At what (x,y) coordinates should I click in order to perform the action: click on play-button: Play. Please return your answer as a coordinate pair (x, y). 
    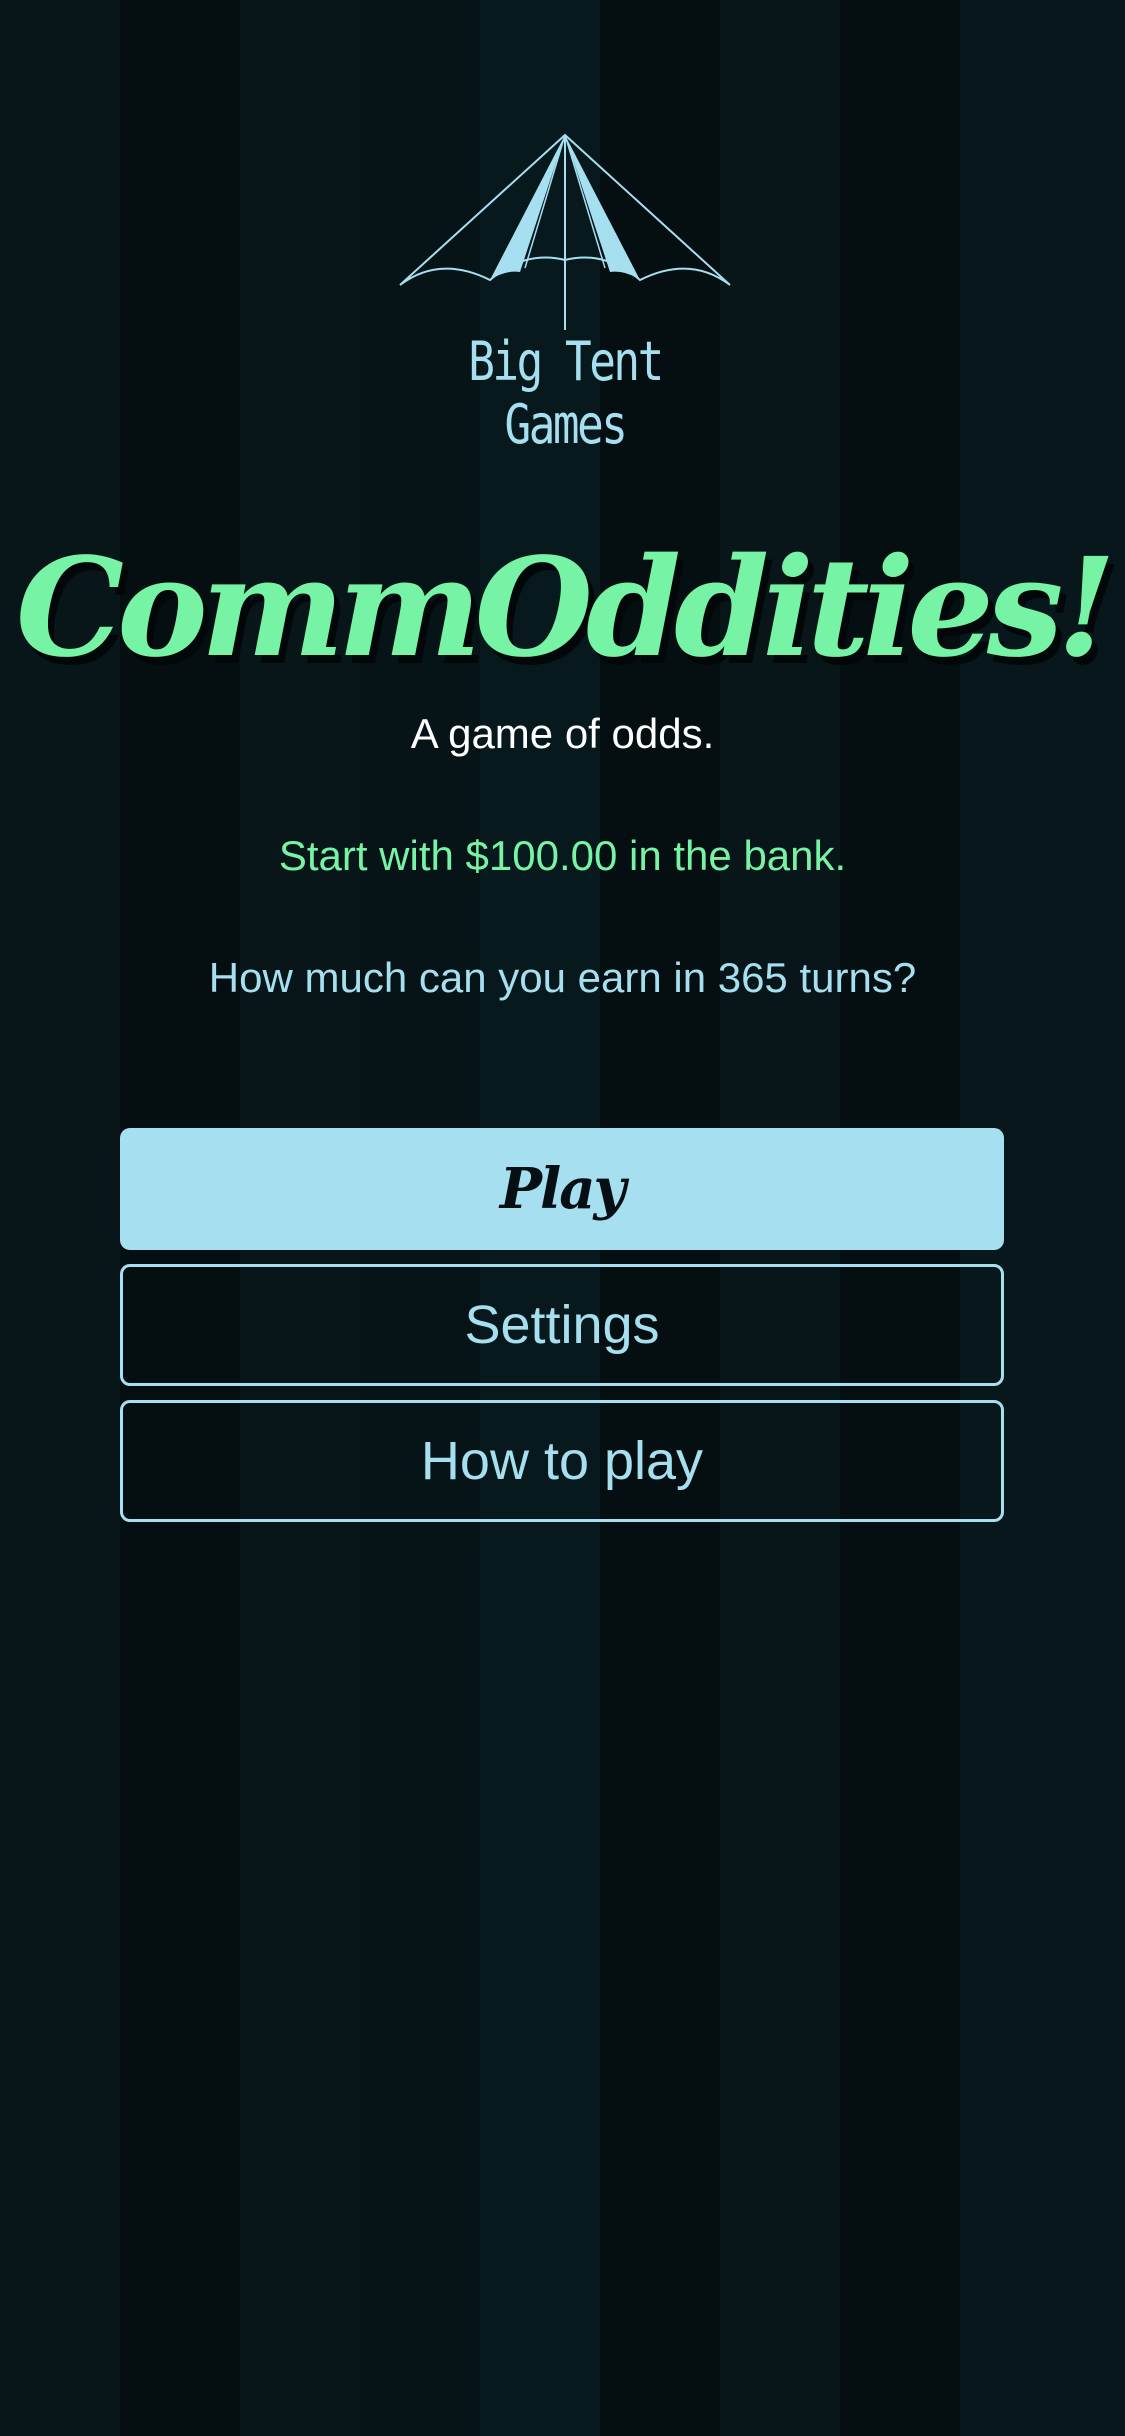
    Looking at the image, I should click on (562, 1189).